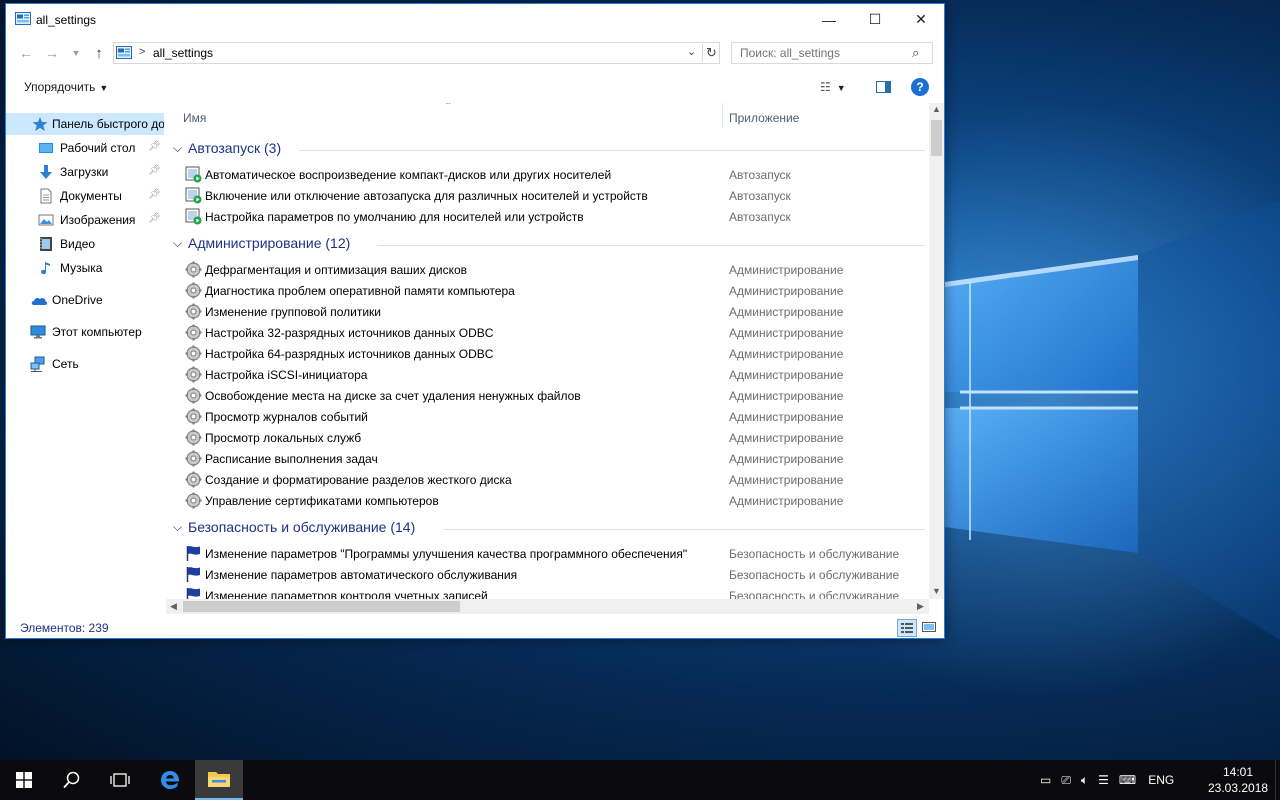 This screenshot has height=800, width=1280. Describe the element at coordinates (85, 148) in the screenshot. I see `nav-item-desktop-folder: Рабочий стол 📌︎` at that location.